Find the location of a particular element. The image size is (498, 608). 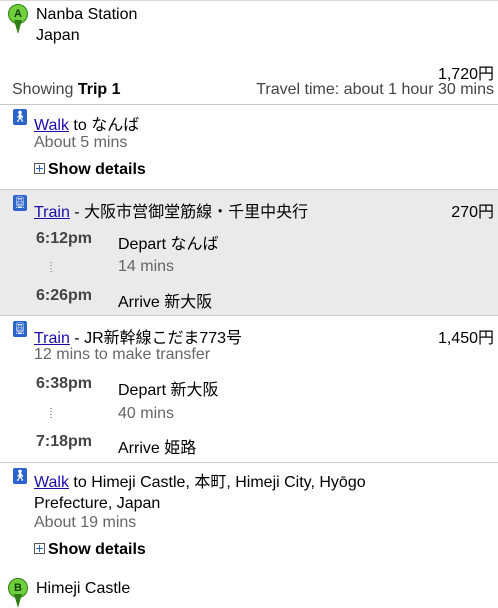

depart-station: Depart なんば is located at coordinates (168, 244).